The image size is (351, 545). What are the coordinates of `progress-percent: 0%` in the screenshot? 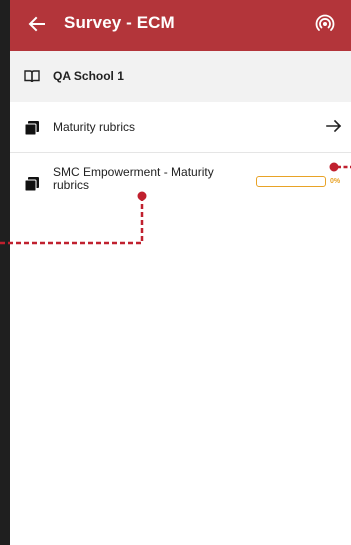 It's located at (335, 181).